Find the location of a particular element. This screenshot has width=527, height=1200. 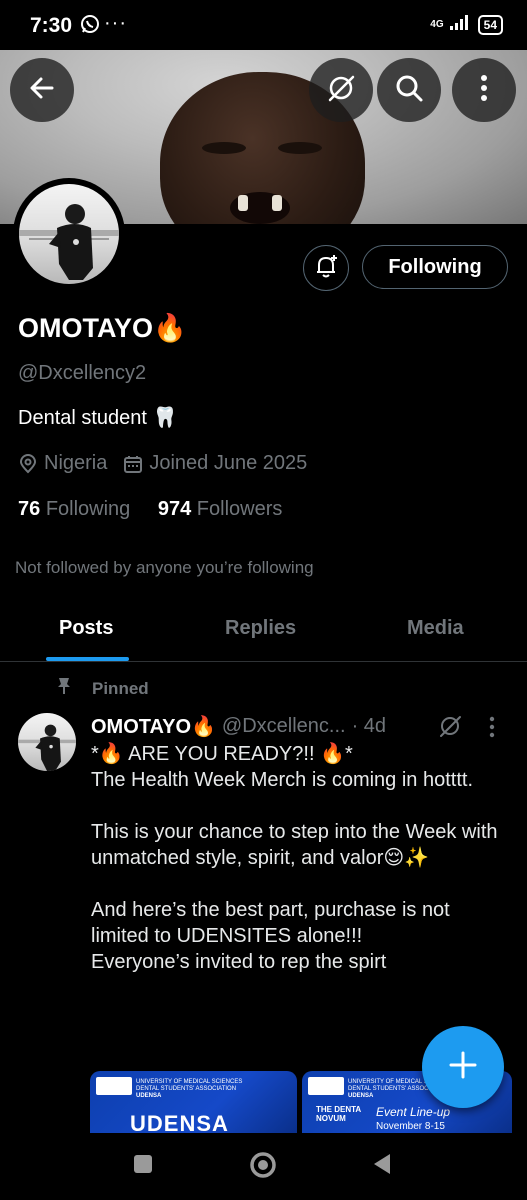

followers-stat: 974 Followers is located at coordinates (220, 509).